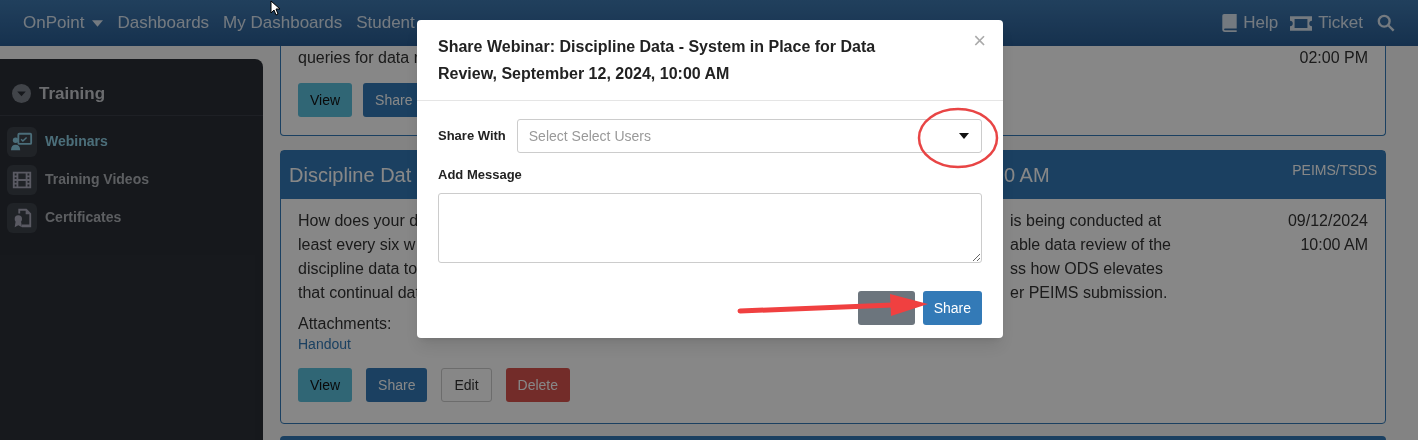  Describe the element at coordinates (358, 268) in the screenshot. I see `description-text: discipline data to` at that location.